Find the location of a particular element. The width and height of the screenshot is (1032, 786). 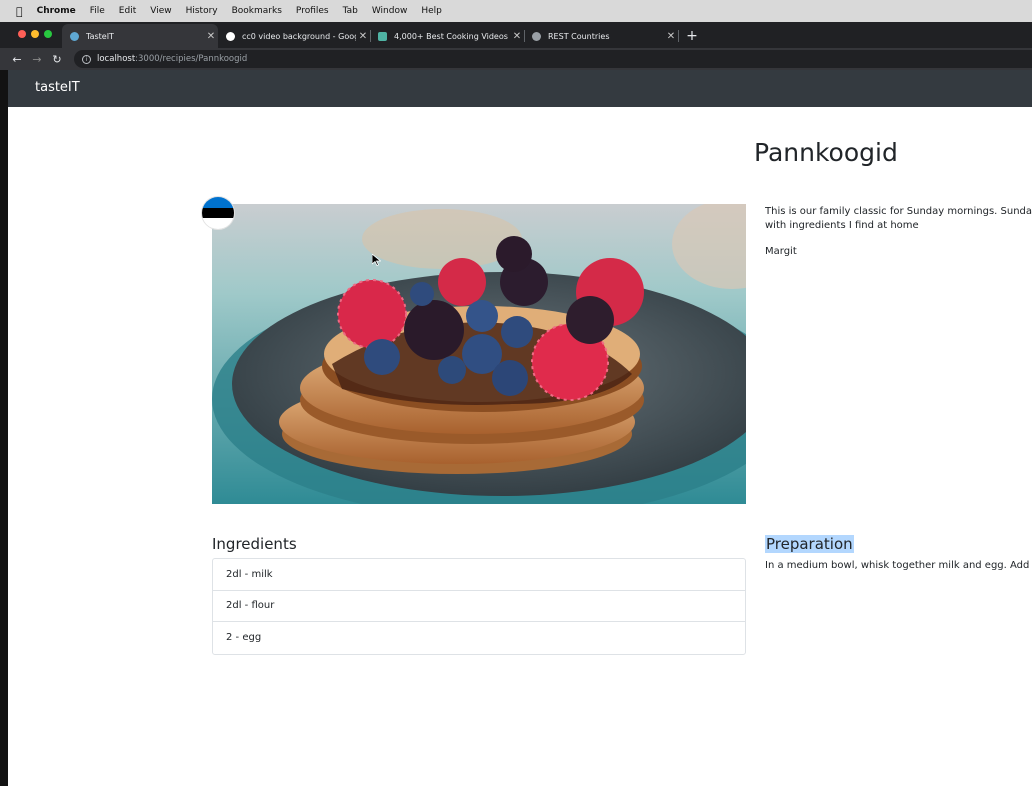

reload-icon: ↻ is located at coordinates (57, 59).